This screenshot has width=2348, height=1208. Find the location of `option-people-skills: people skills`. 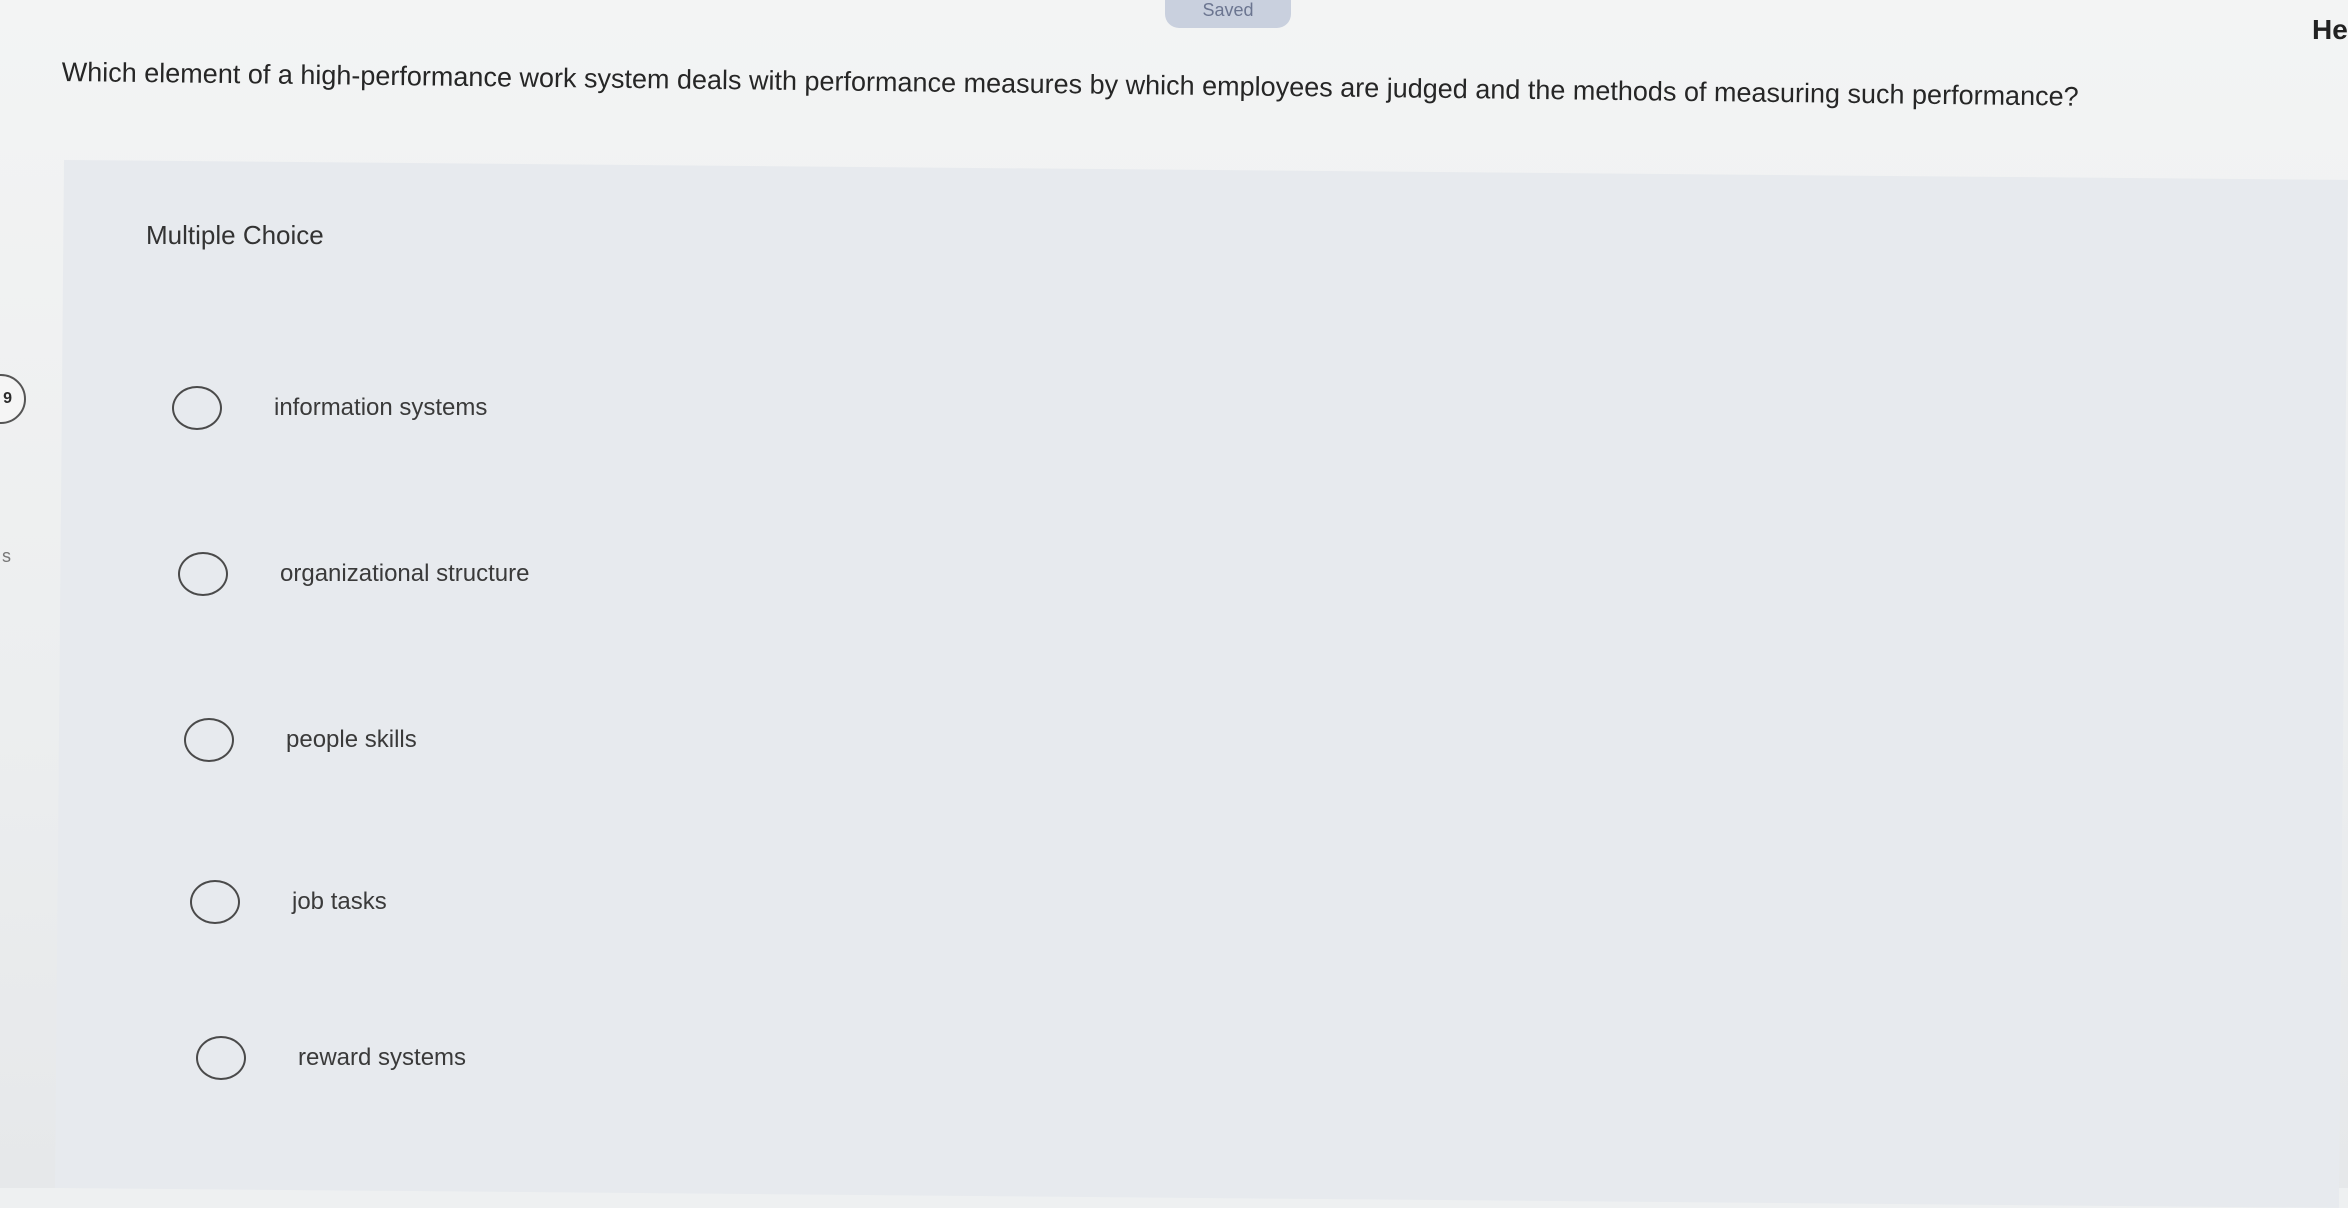

option-people-skills: people skills is located at coordinates (300, 740).